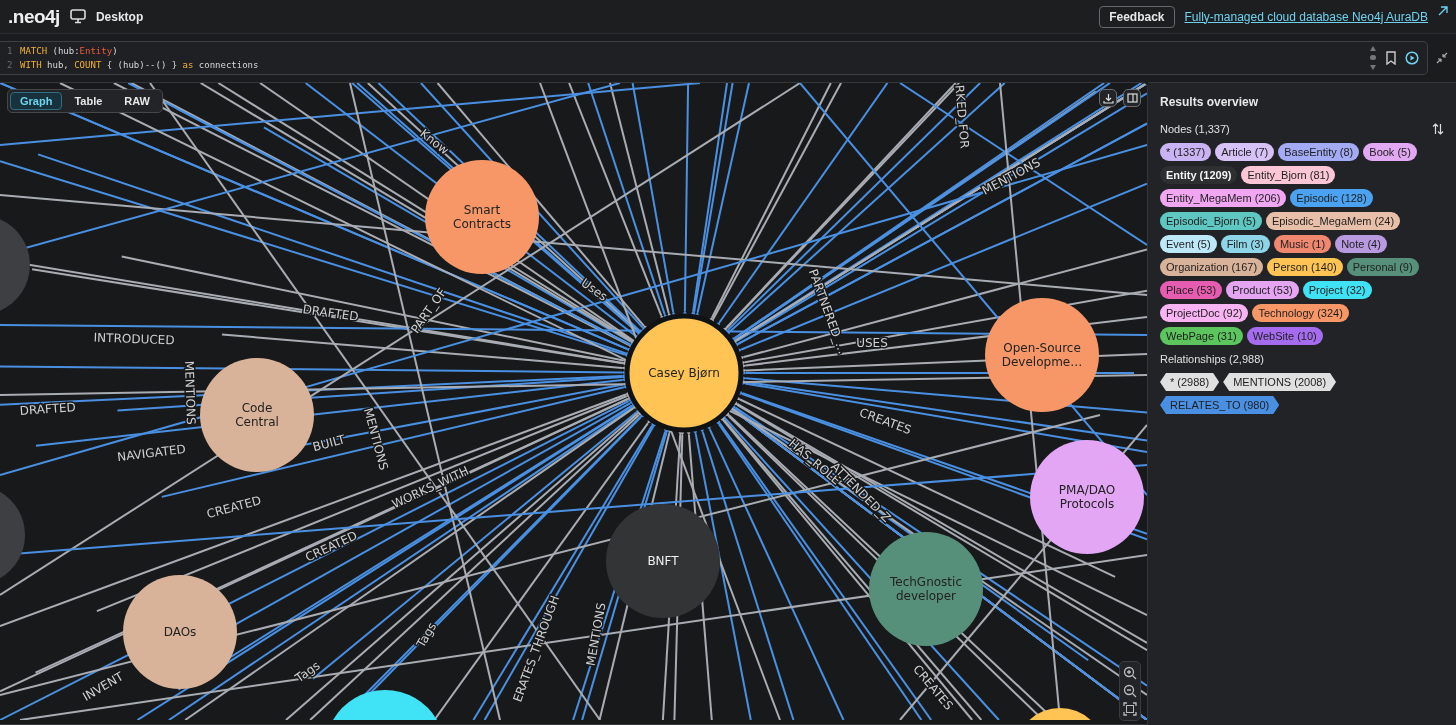  Describe the element at coordinates (10, 65) in the screenshot. I see `line-number: 2` at that location.